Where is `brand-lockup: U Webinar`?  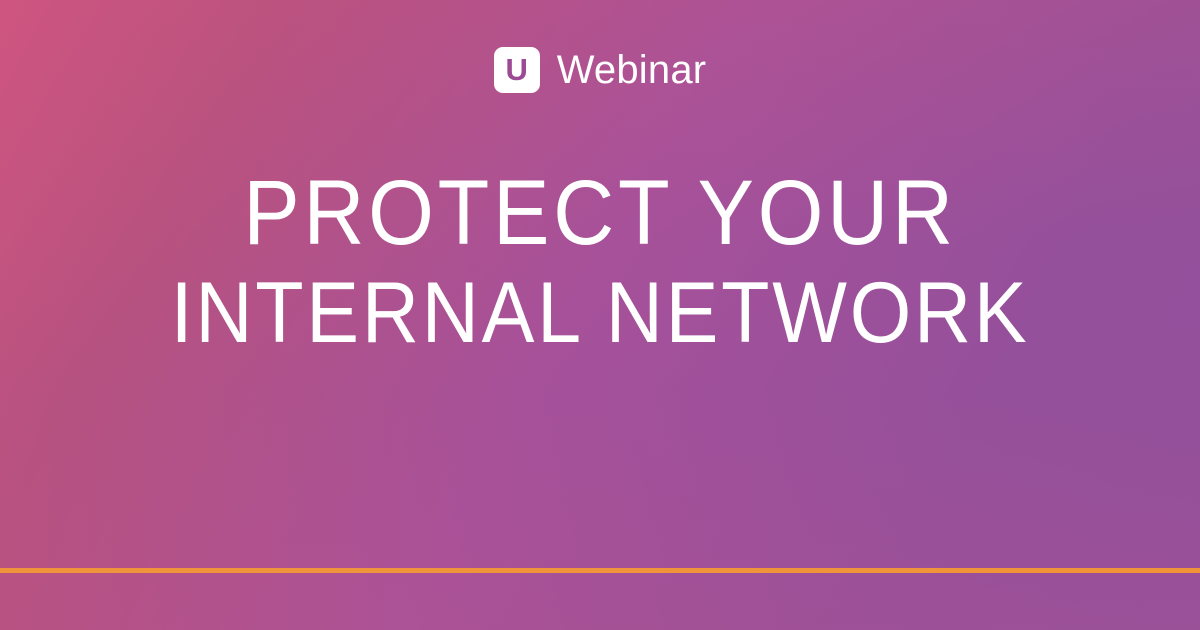
brand-lockup: U Webinar is located at coordinates (600, 70).